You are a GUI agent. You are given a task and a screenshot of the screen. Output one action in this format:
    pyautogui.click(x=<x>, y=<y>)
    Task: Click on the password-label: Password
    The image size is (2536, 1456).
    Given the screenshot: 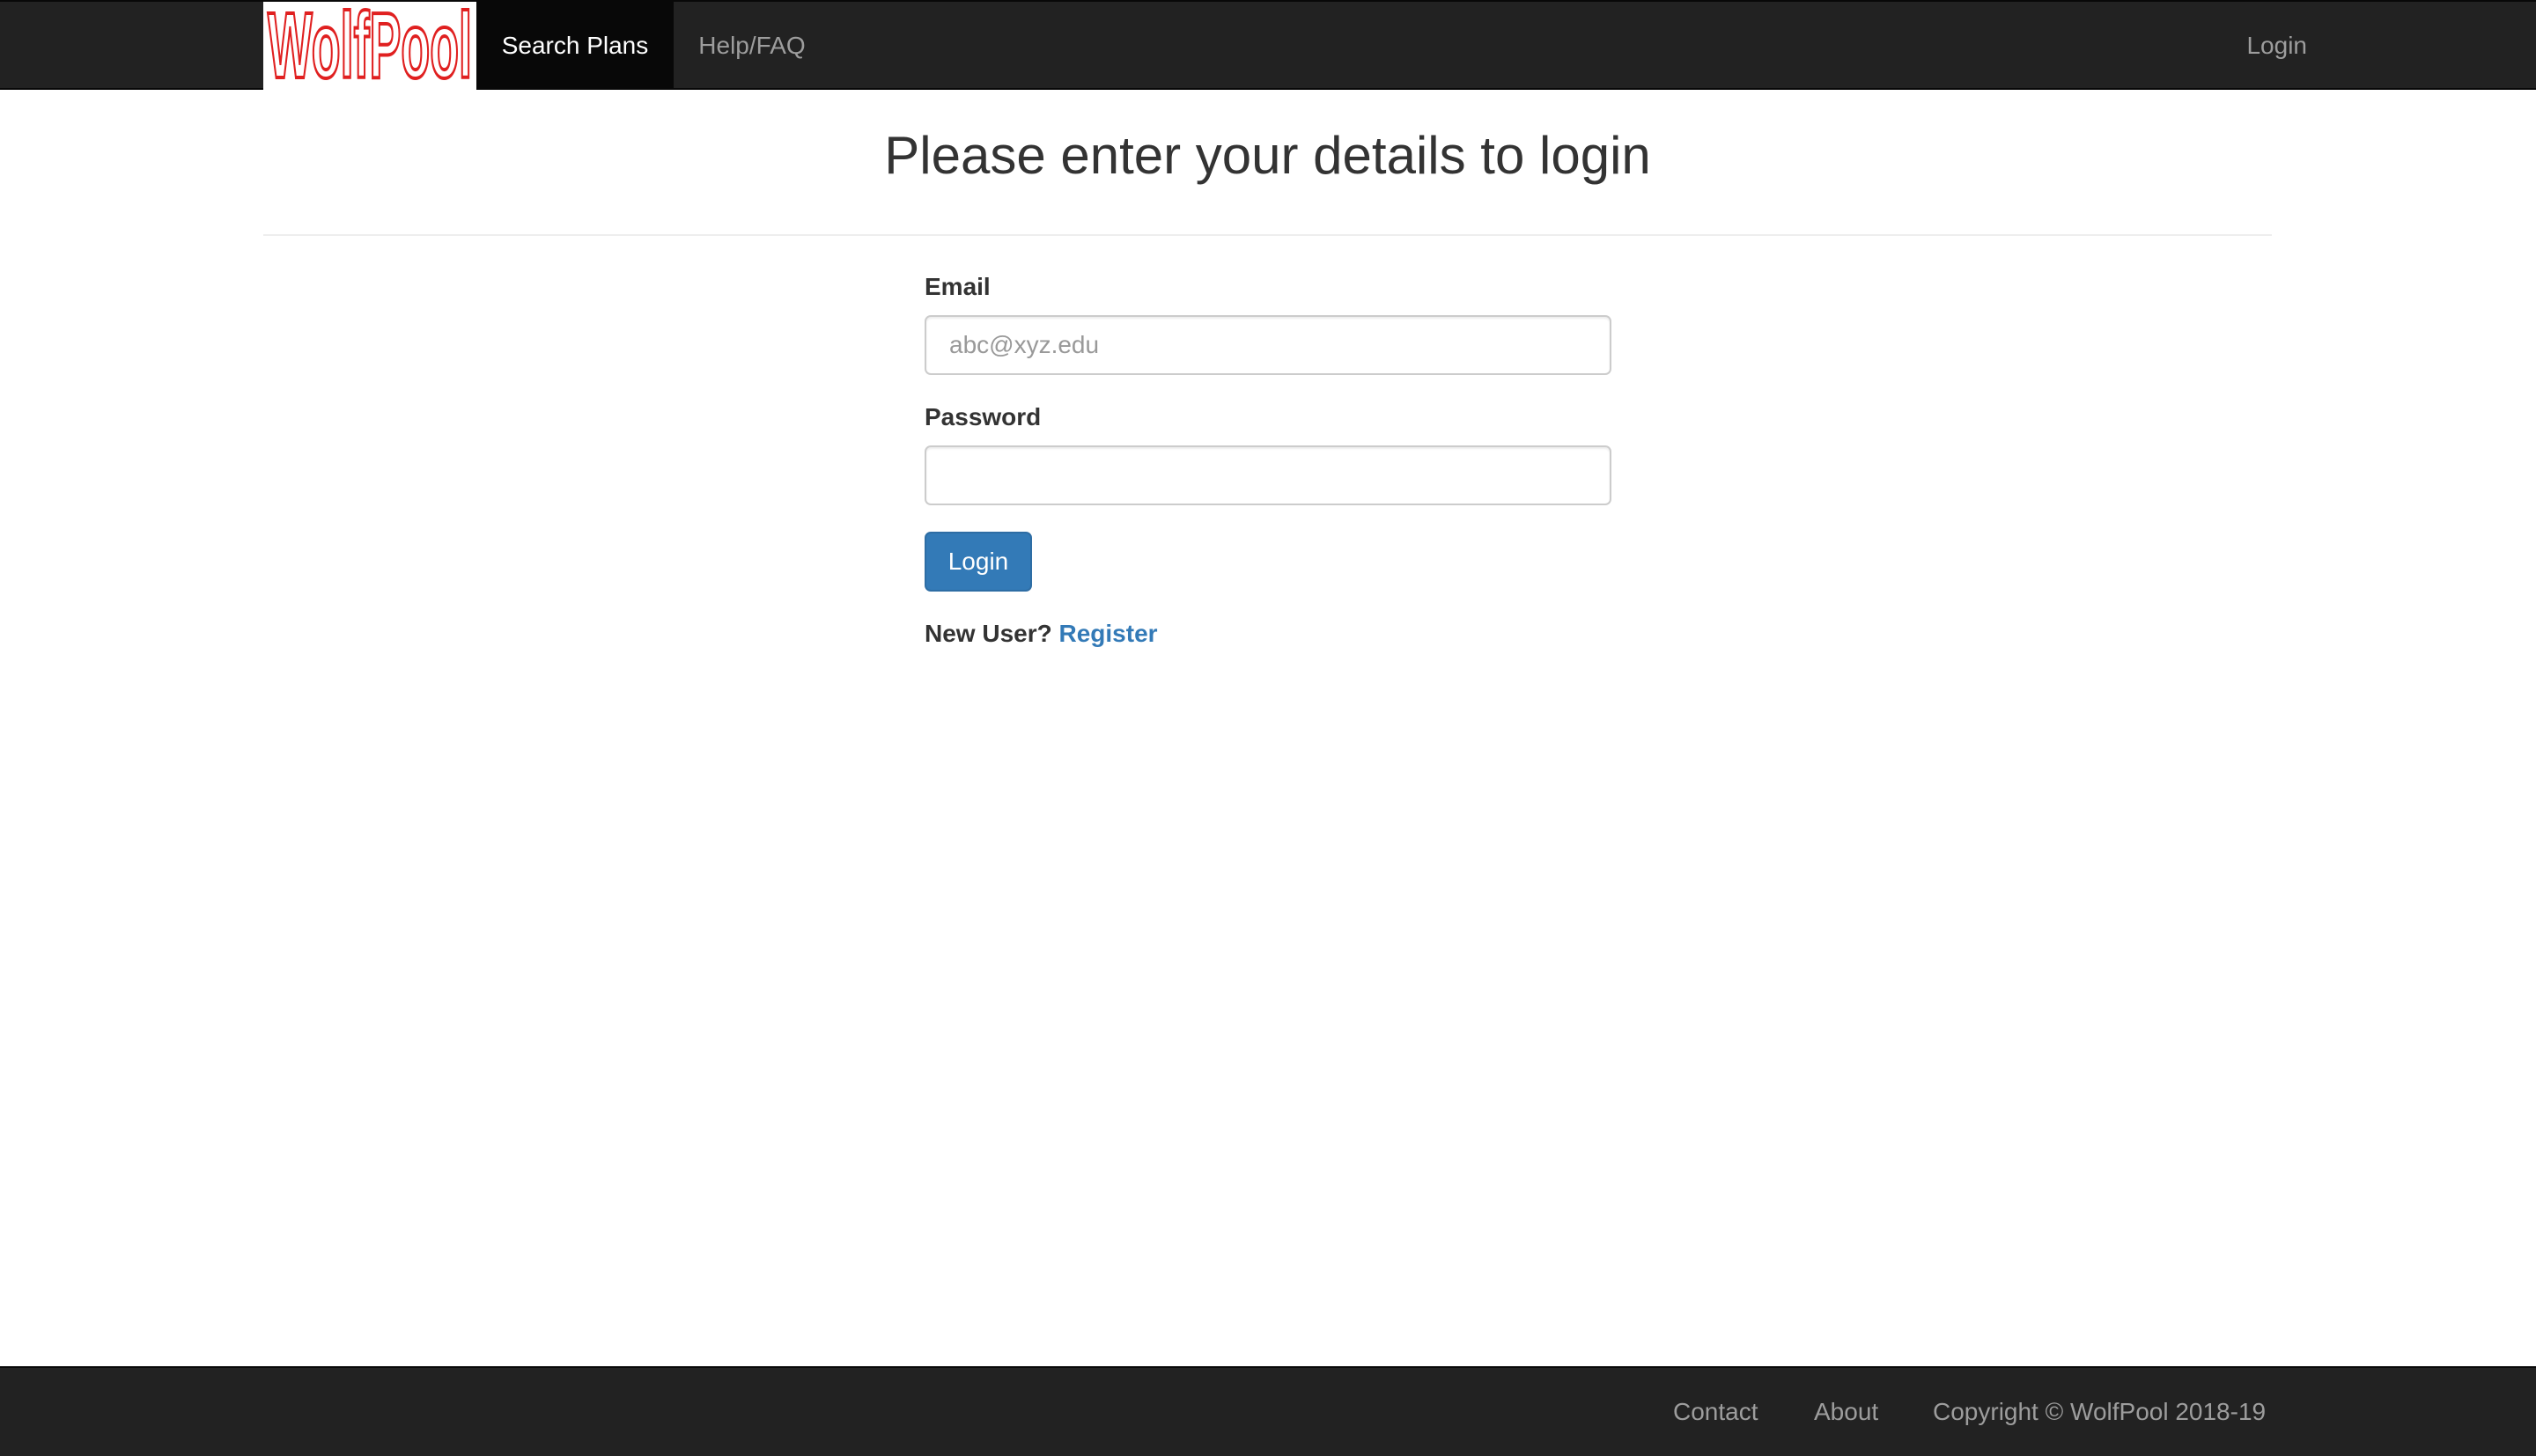 What is the action you would take?
    pyautogui.click(x=983, y=416)
    